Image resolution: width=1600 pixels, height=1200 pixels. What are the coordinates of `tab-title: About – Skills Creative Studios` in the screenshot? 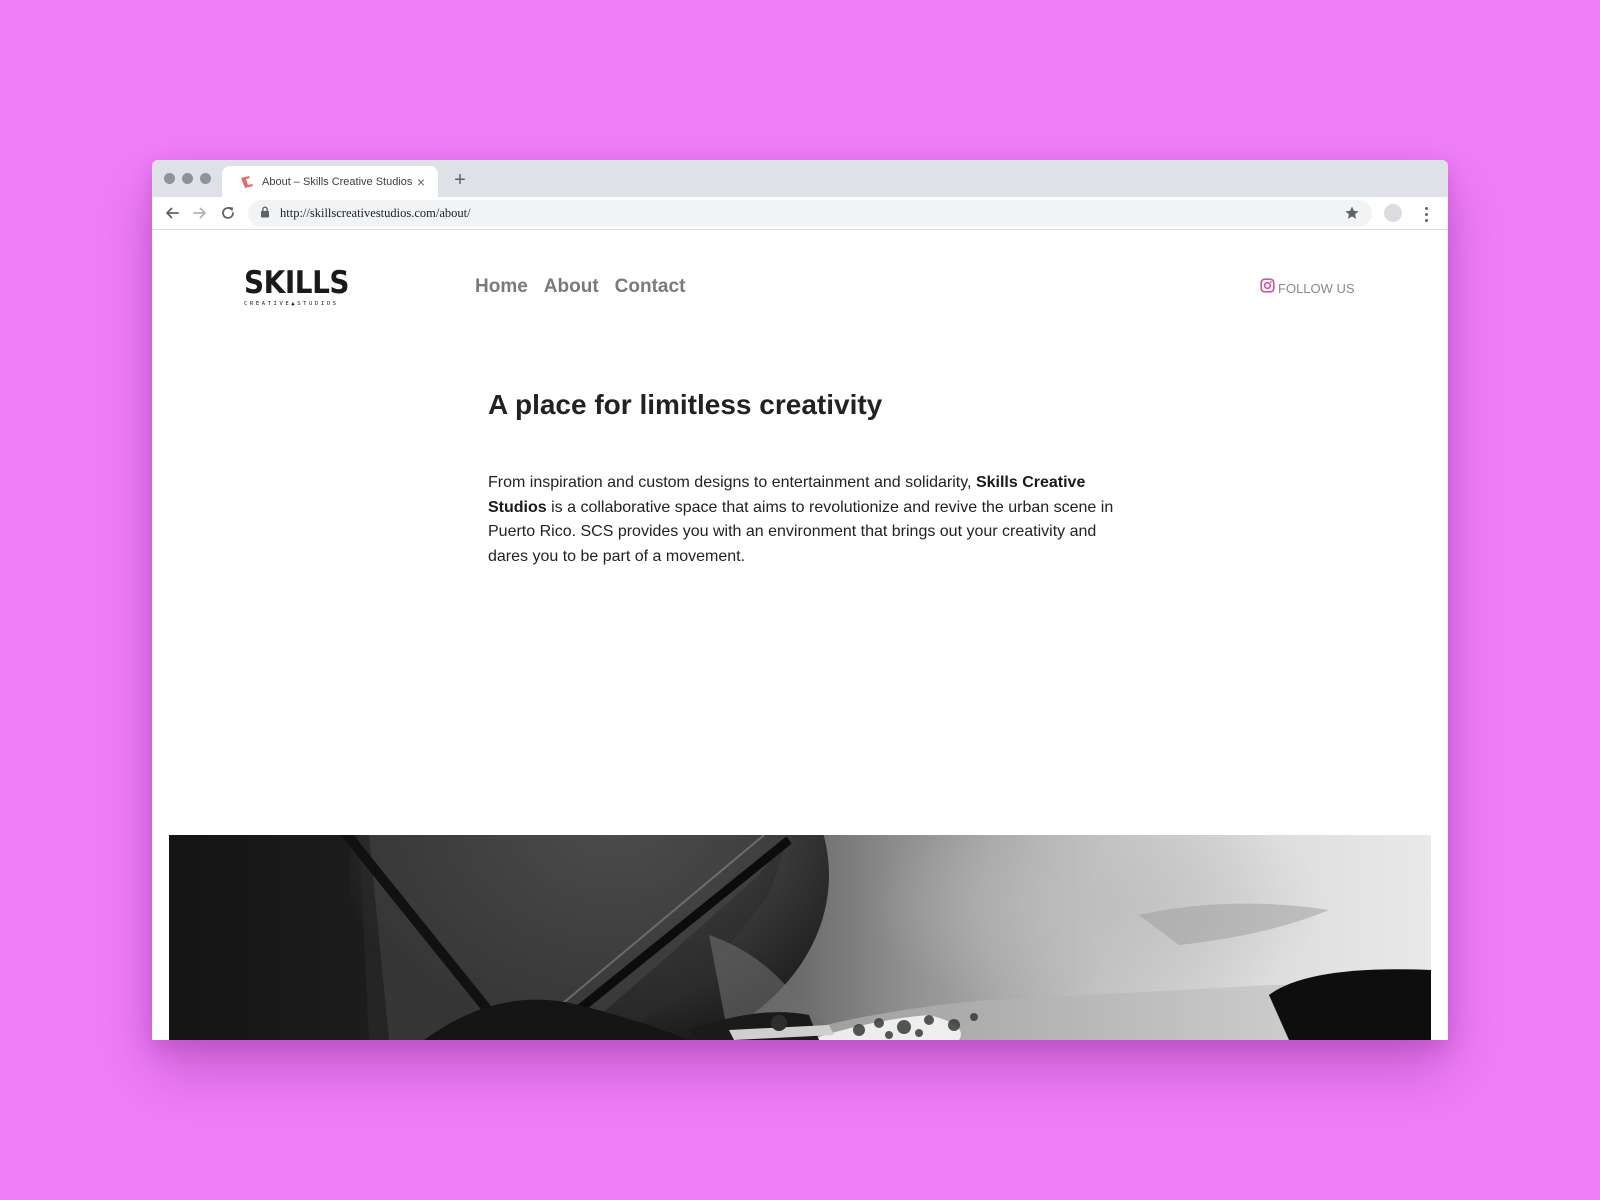 It's located at (337, 181).